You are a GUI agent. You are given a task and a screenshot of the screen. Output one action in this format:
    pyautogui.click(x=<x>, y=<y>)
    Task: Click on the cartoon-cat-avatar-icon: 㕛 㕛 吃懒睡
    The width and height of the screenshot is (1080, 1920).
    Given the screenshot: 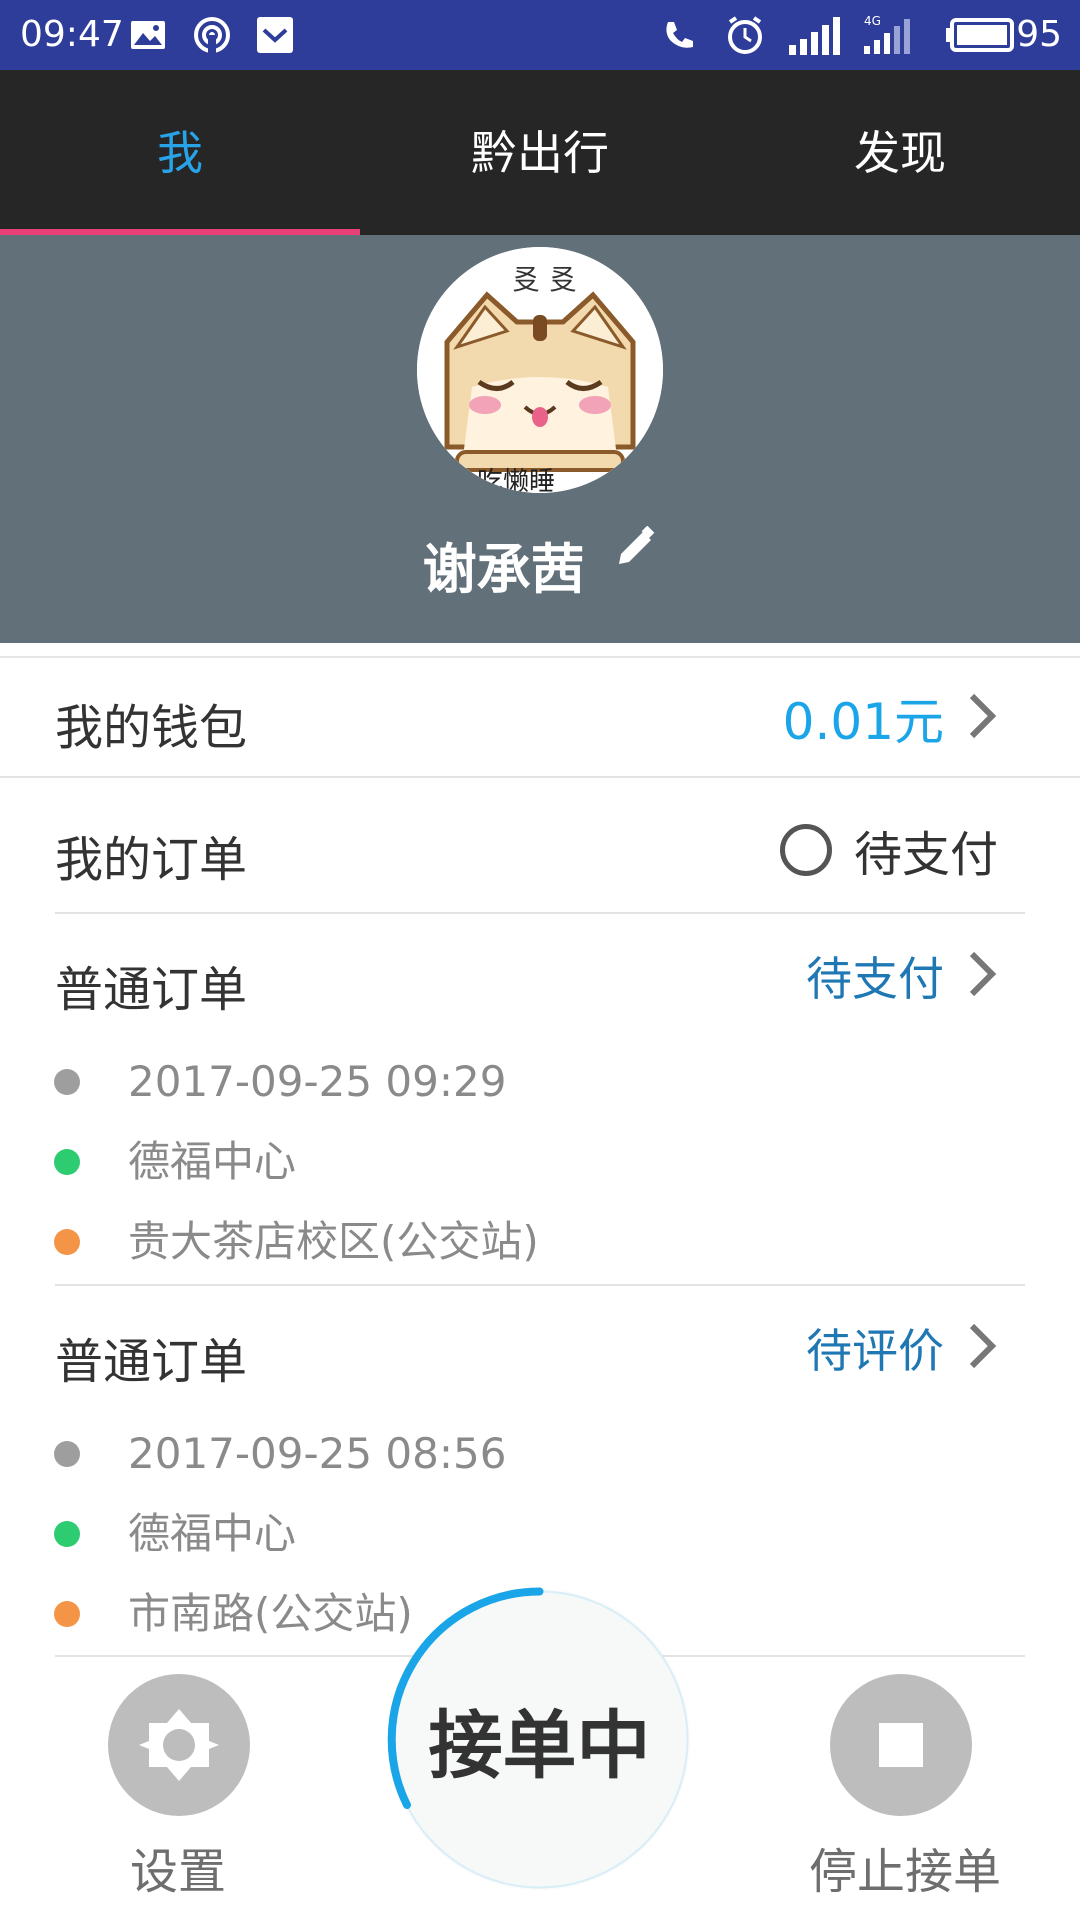 What is the action you would take?
    pyautogui.click(x=540, y=370)
    